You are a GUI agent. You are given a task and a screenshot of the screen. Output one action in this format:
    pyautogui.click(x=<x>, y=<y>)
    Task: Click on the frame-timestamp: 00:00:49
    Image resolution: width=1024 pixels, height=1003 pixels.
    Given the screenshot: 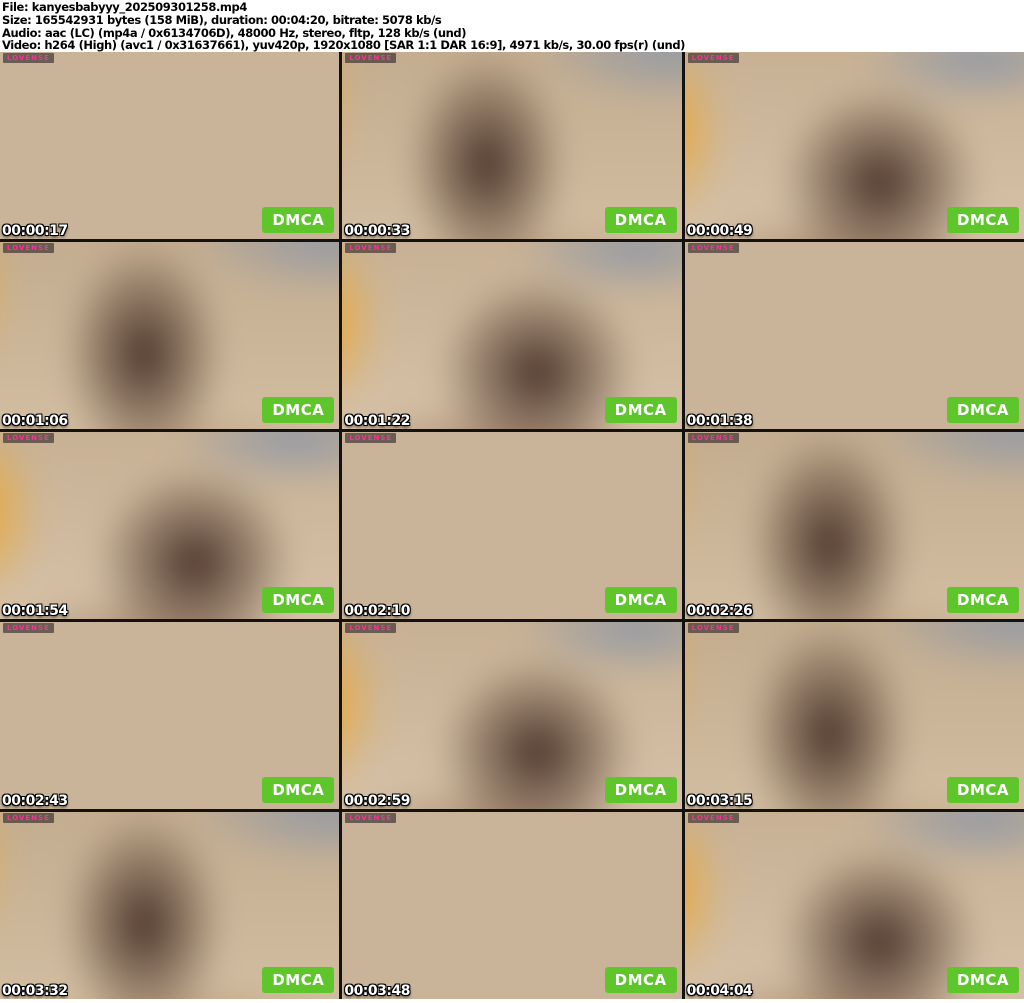 What is the action you would take?
    pyautogui.click(x=719, y=231)
    